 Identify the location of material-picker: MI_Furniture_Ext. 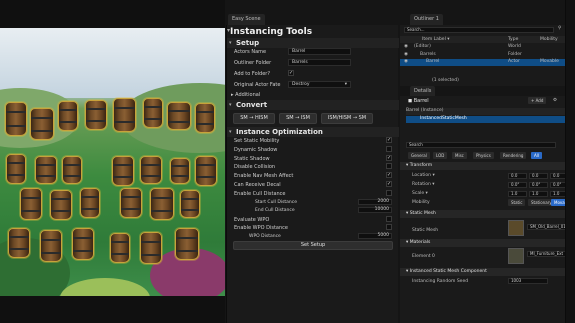
(548, 254).